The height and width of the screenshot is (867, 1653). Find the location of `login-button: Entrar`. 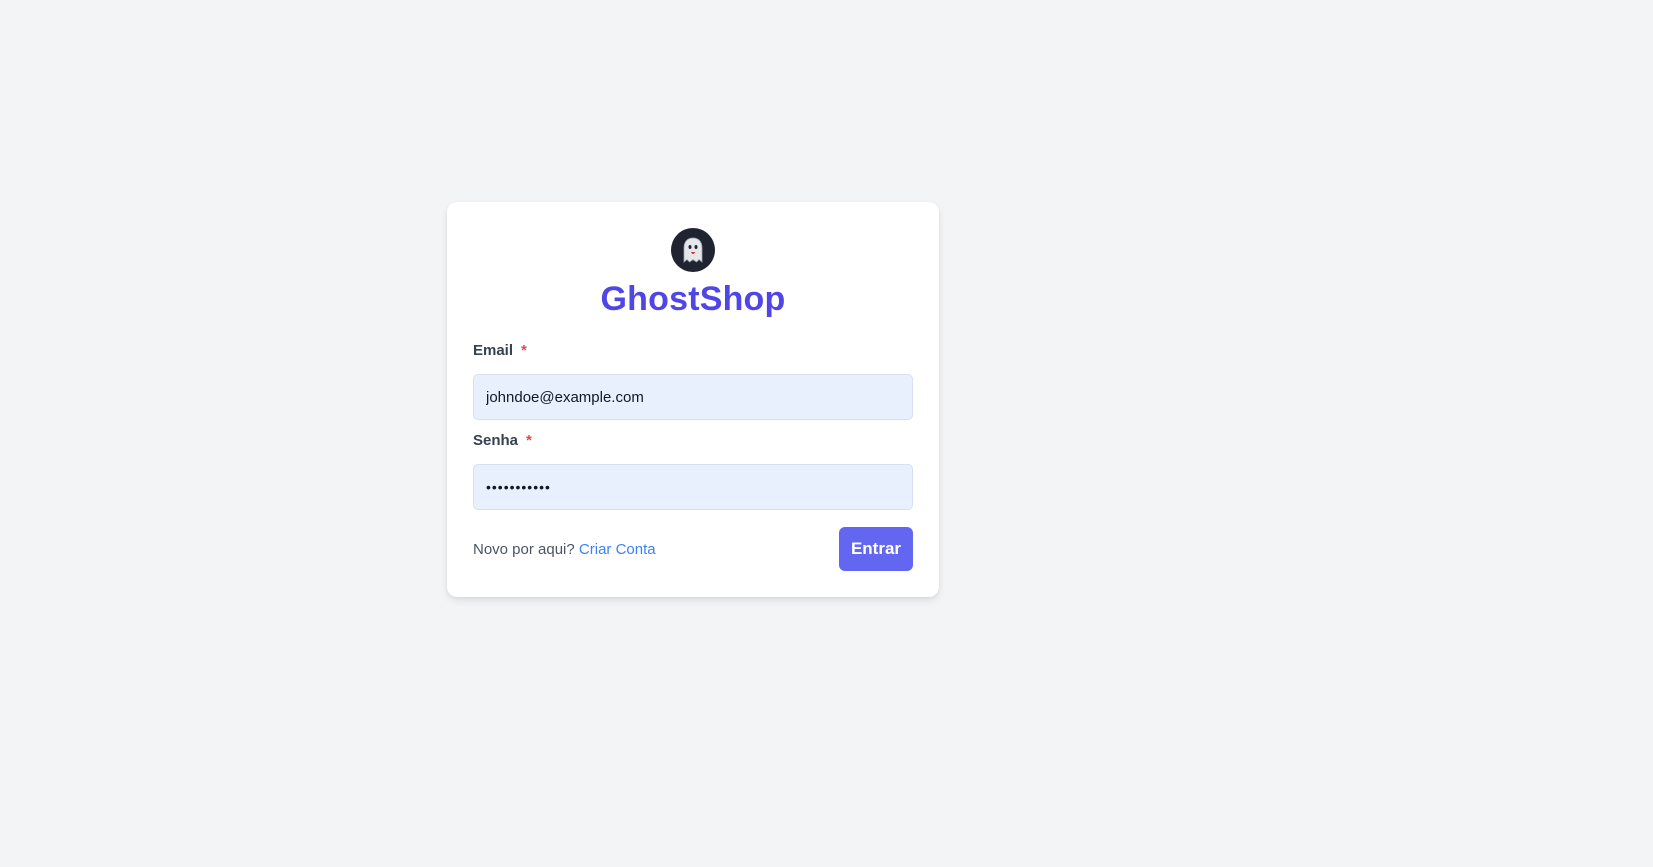

login-button: Entrar is located at coordinates (876, 549).